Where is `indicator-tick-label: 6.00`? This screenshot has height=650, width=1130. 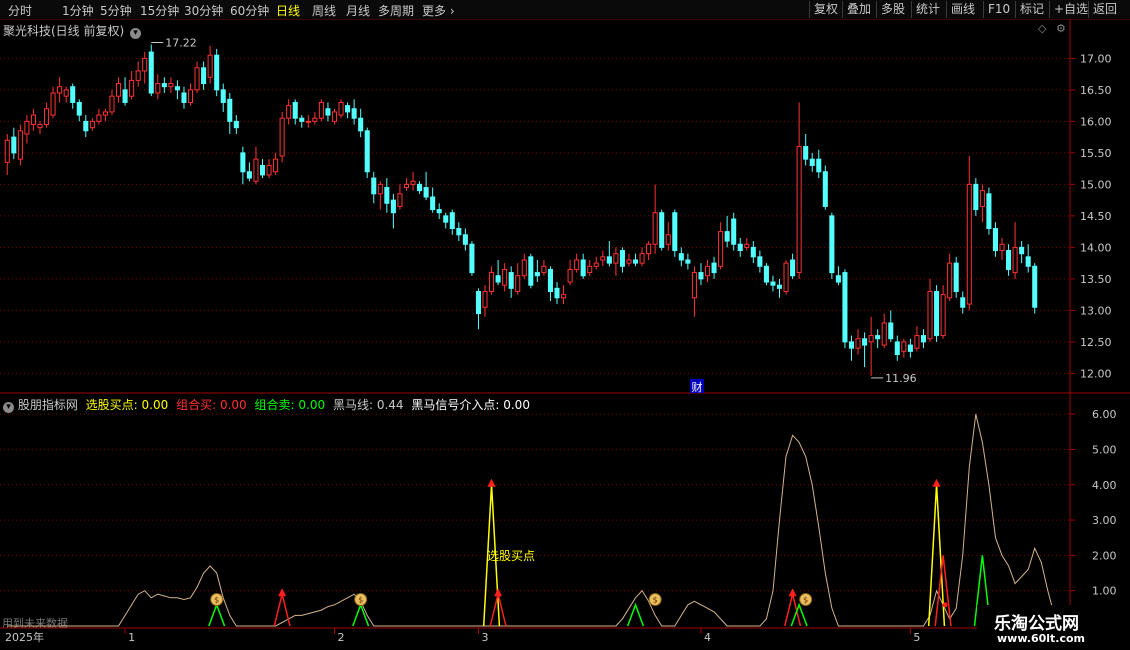 indicator-tick-label: 6.00 is located at coordinates (1104, 414).